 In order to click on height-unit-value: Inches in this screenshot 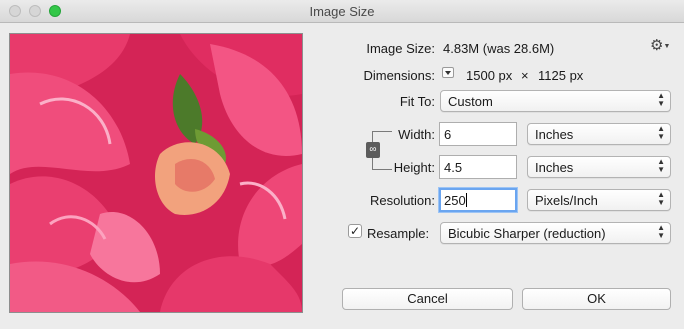, I will do `click(554, 167)`.